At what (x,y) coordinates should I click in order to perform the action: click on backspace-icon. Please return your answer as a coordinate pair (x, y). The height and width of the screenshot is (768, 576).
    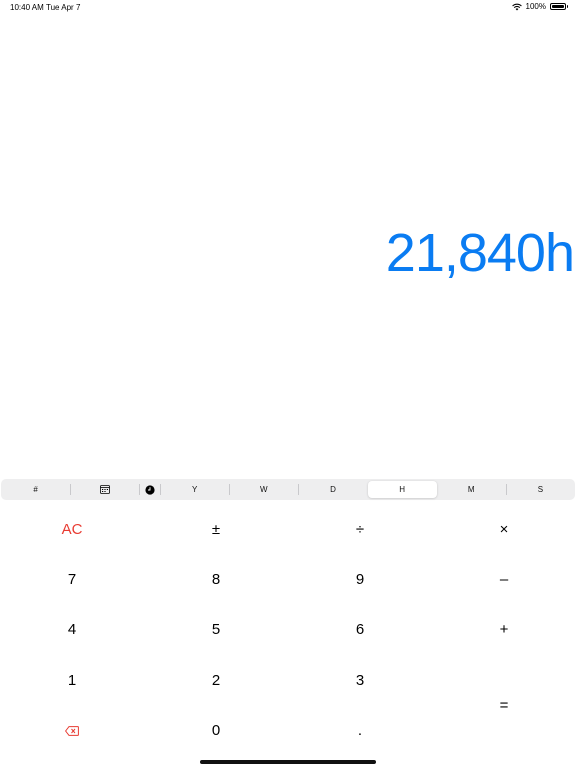
    Looking at the image, I should click on (72, 730).